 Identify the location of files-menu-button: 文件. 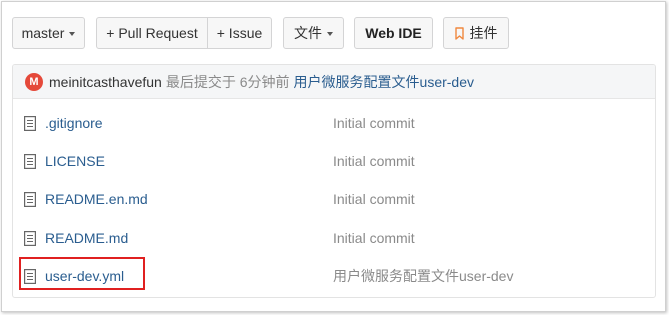
(313, 33).